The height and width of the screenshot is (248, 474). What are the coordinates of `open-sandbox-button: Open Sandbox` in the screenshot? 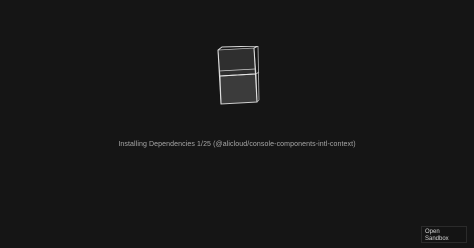 It's located at (444, 234).